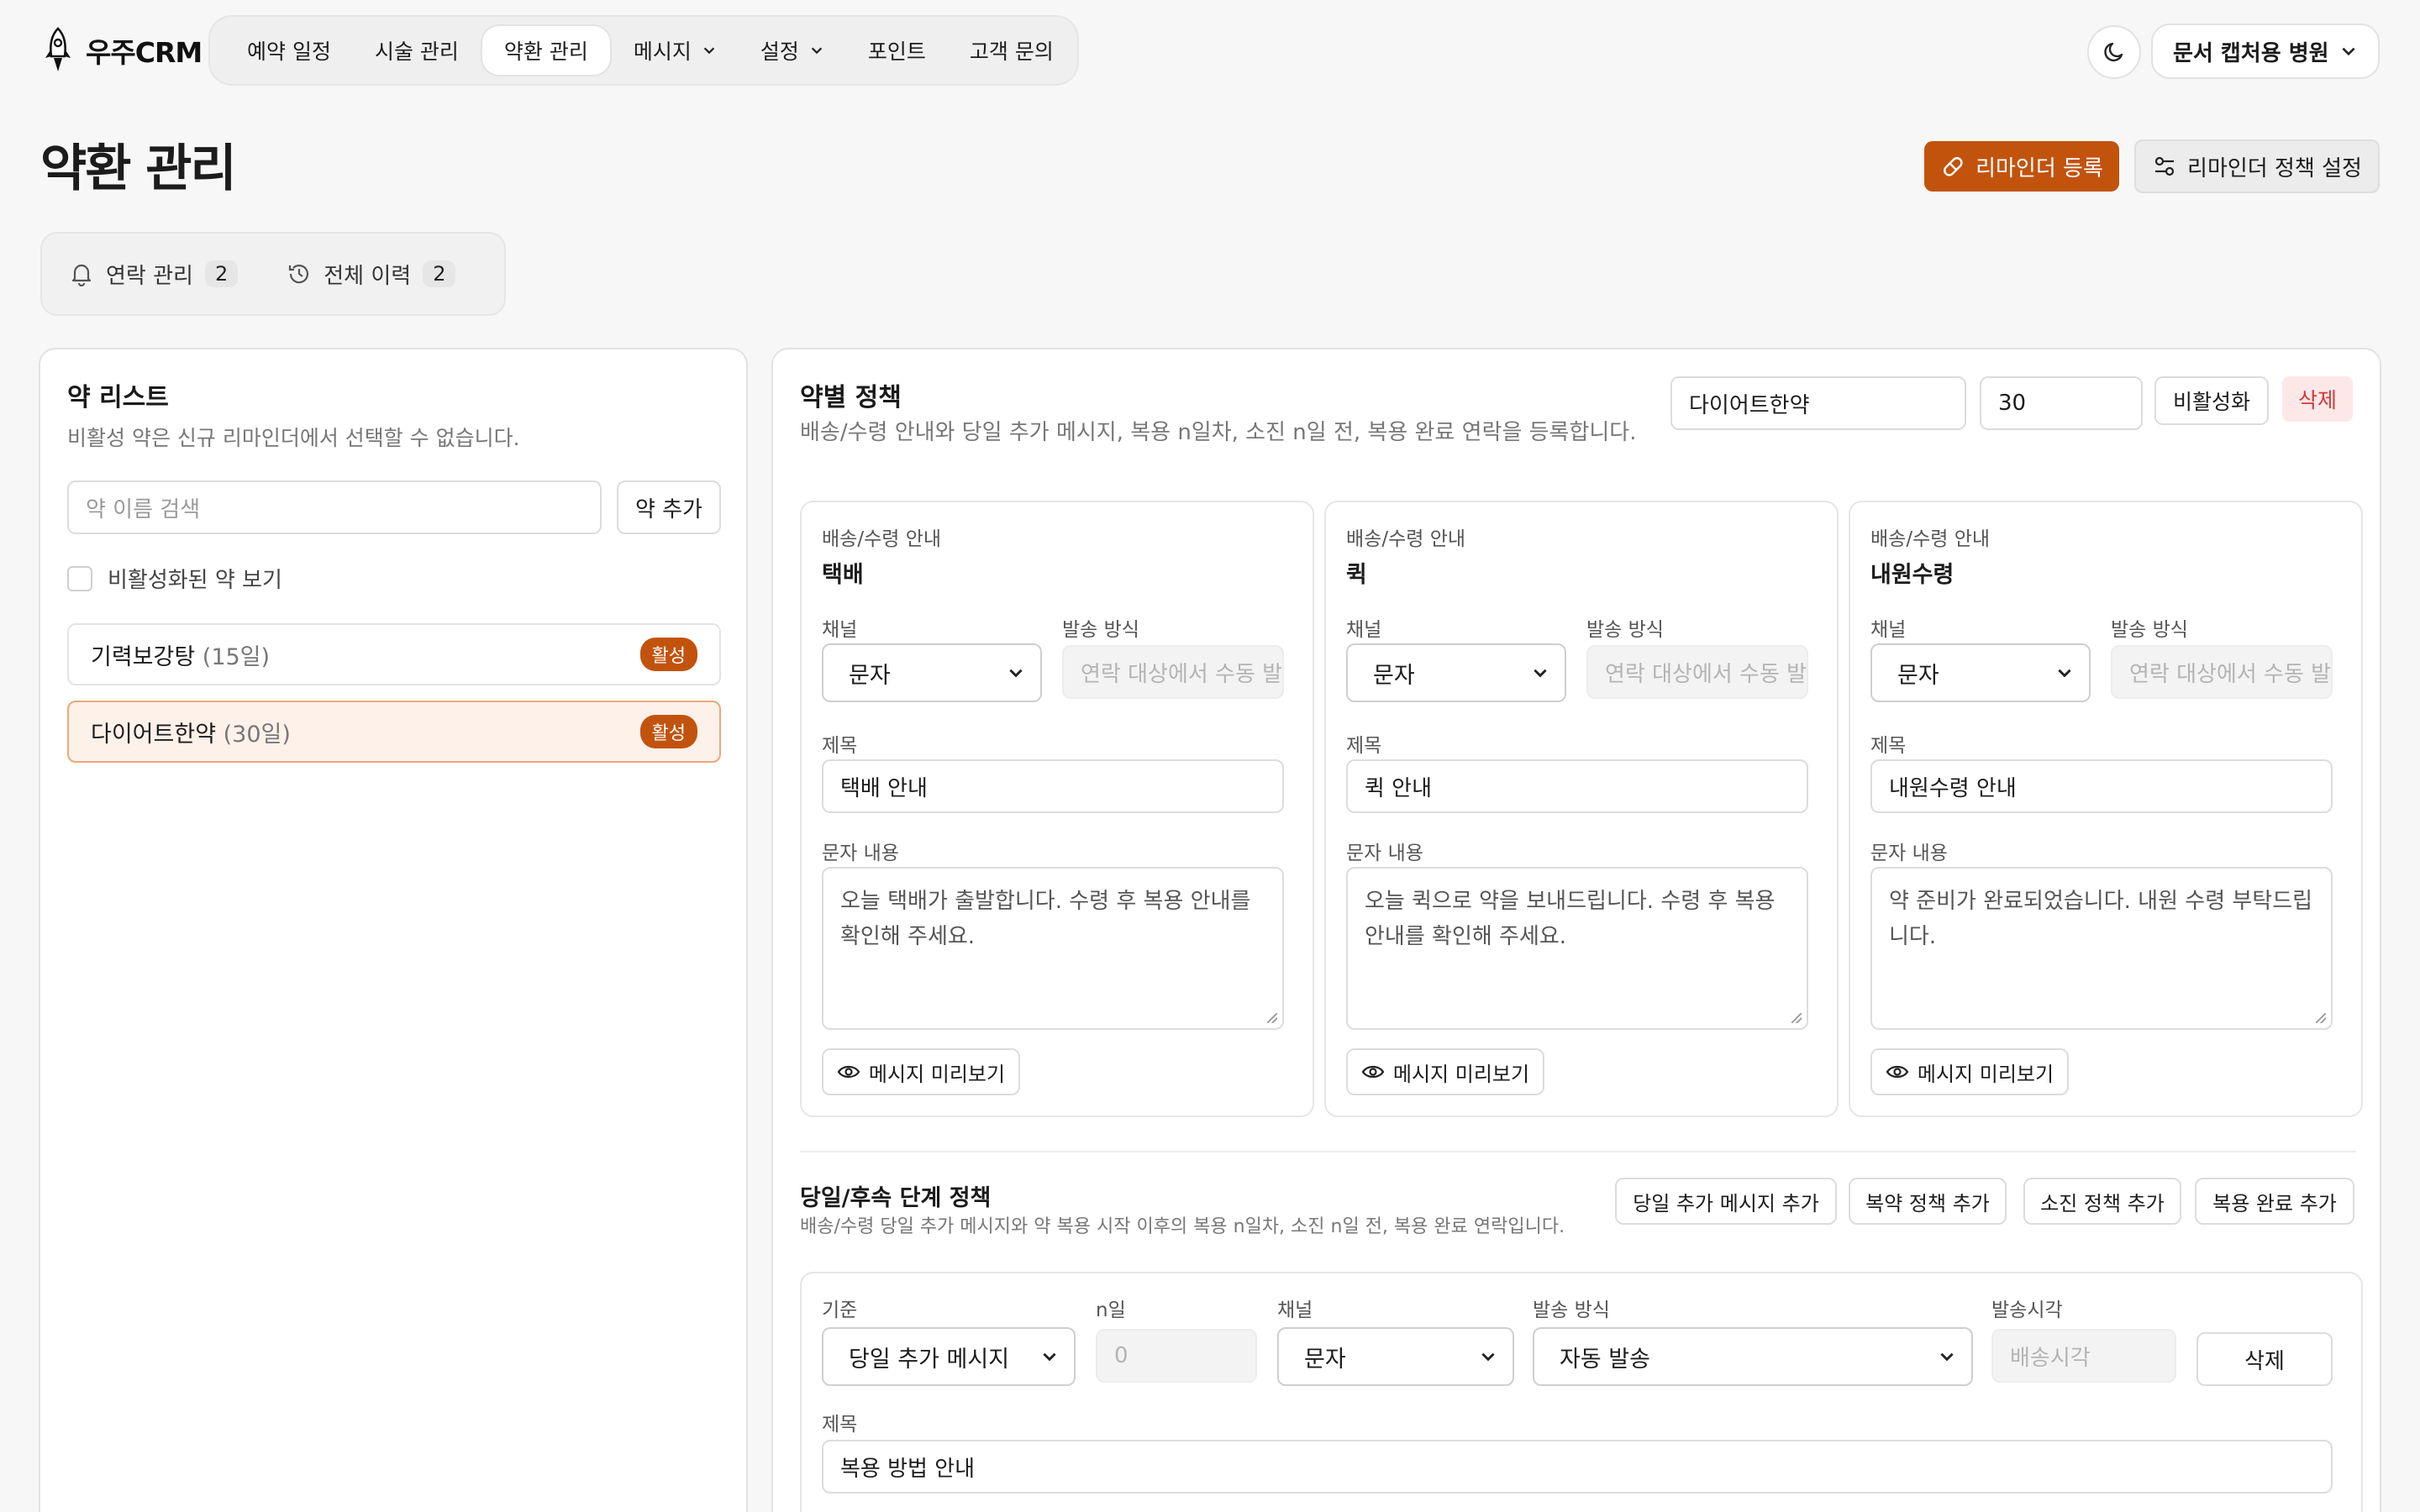  What do you see at coordinates (2061, 403) in the screenshot?
I see `medicine-days-input: 30` at bounding box center [2061, 403].